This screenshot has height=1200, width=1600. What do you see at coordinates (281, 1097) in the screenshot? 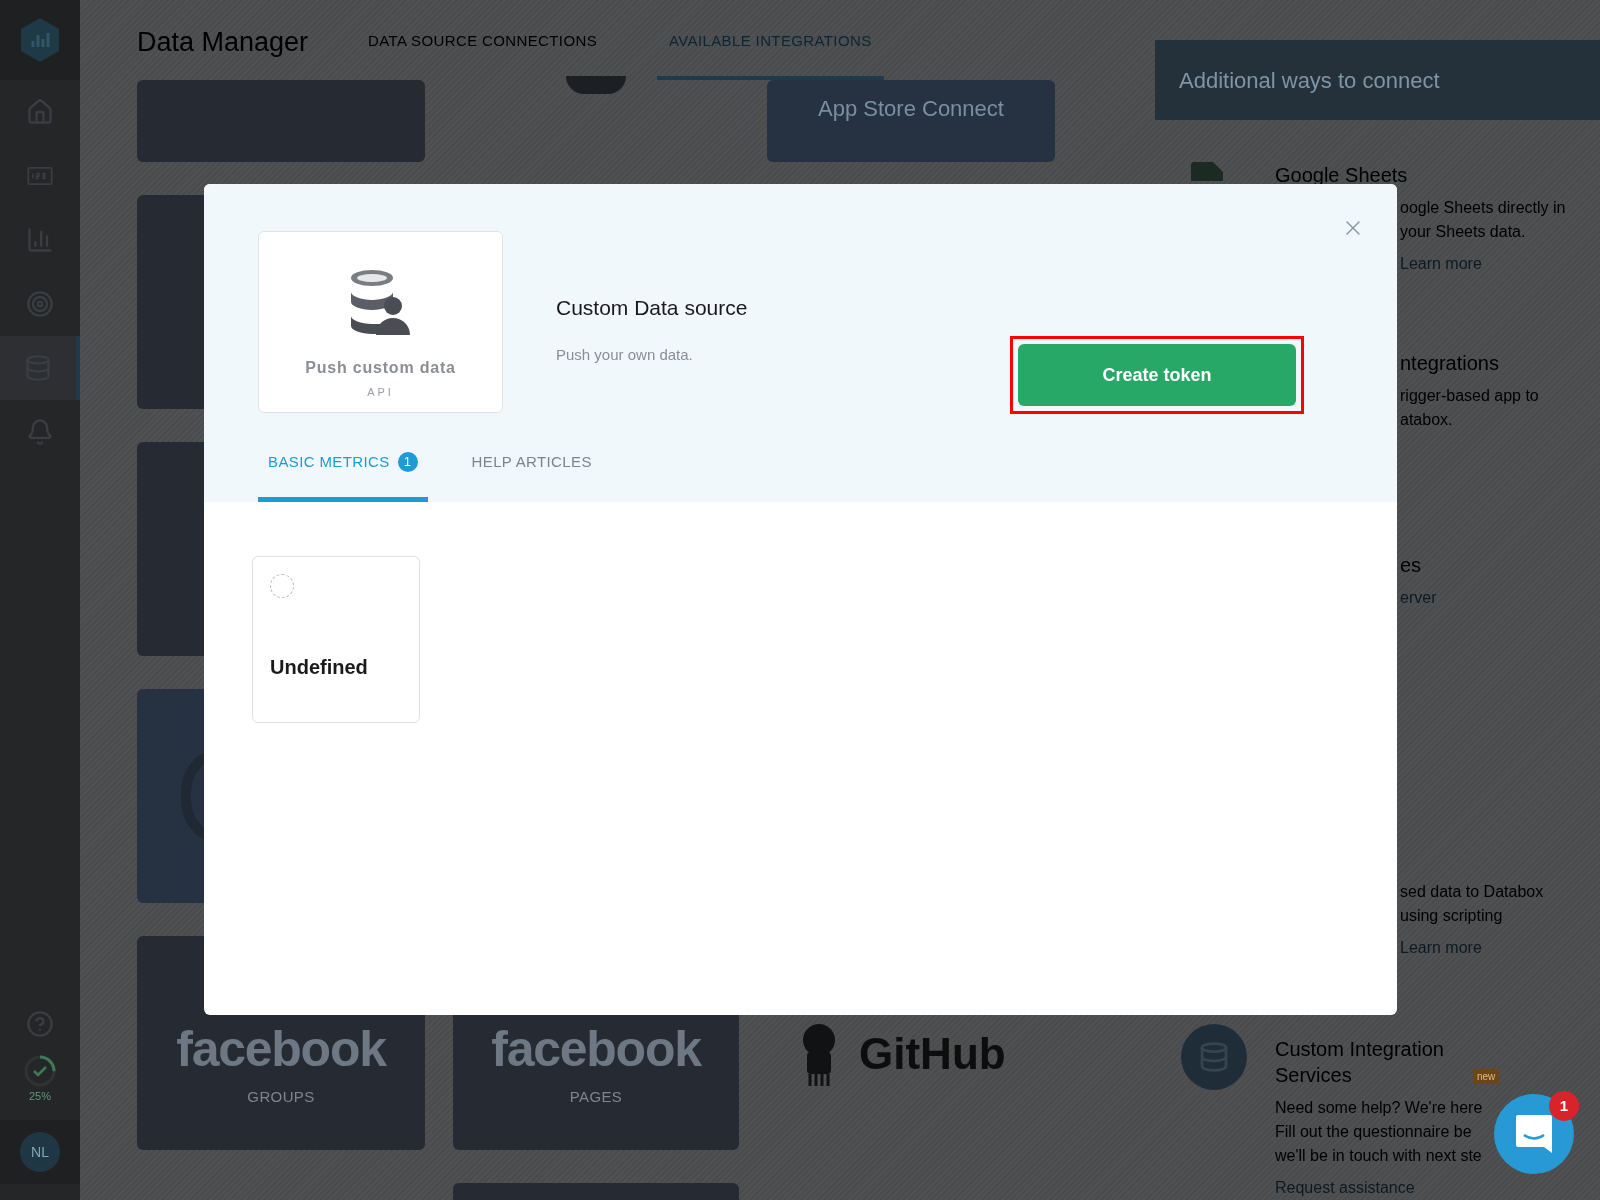
I see `integration-subtitle: GROUPS` at bounding box center [281, 1097].